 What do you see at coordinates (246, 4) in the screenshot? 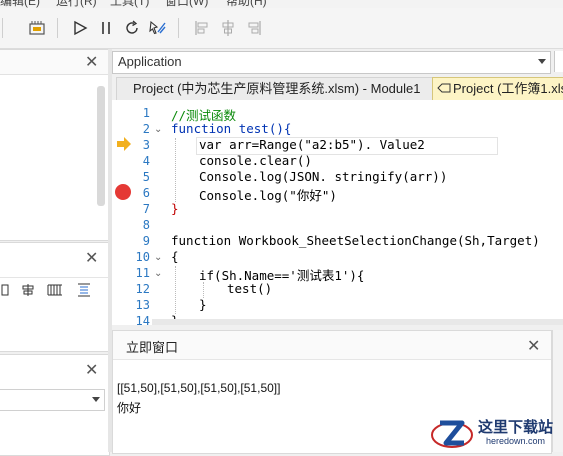
I see `menu-help: 帮助(H)` at bounding box center [246, 4].